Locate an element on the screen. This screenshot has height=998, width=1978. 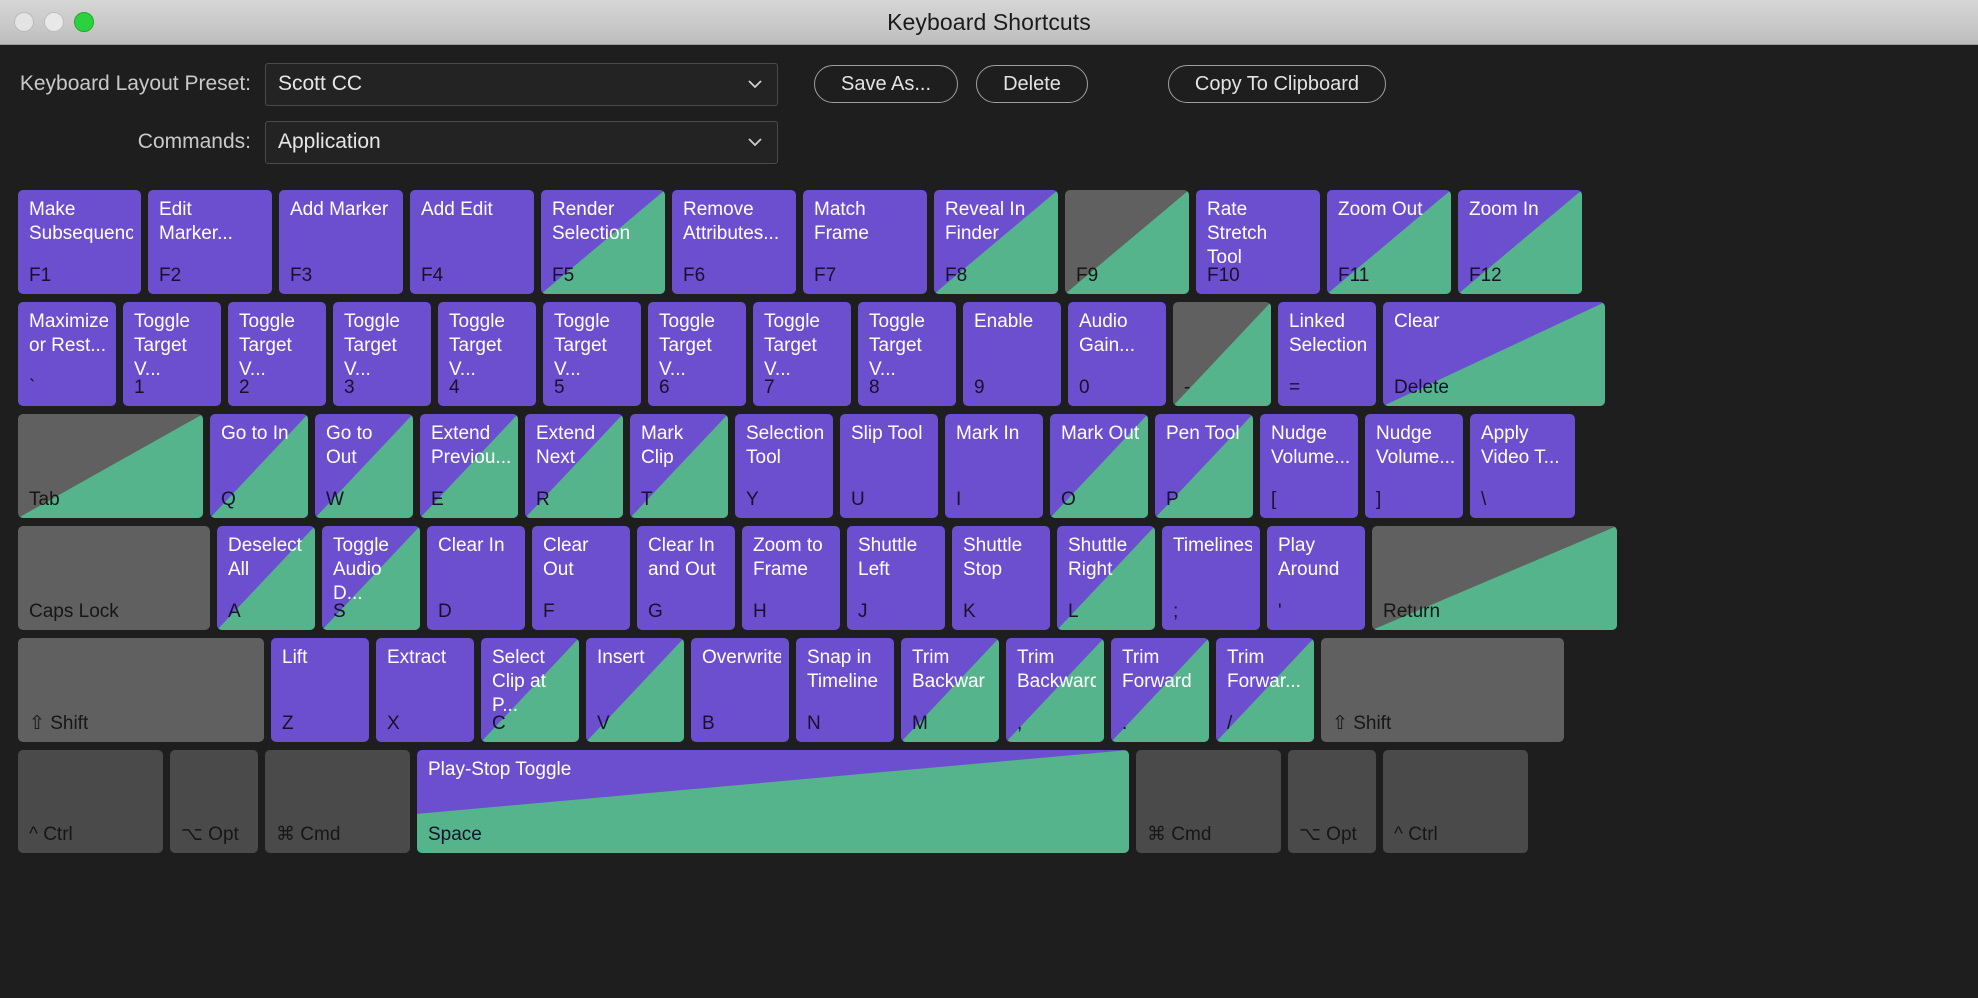
key-w: Go to Out W is located at coordinates (364, 466).